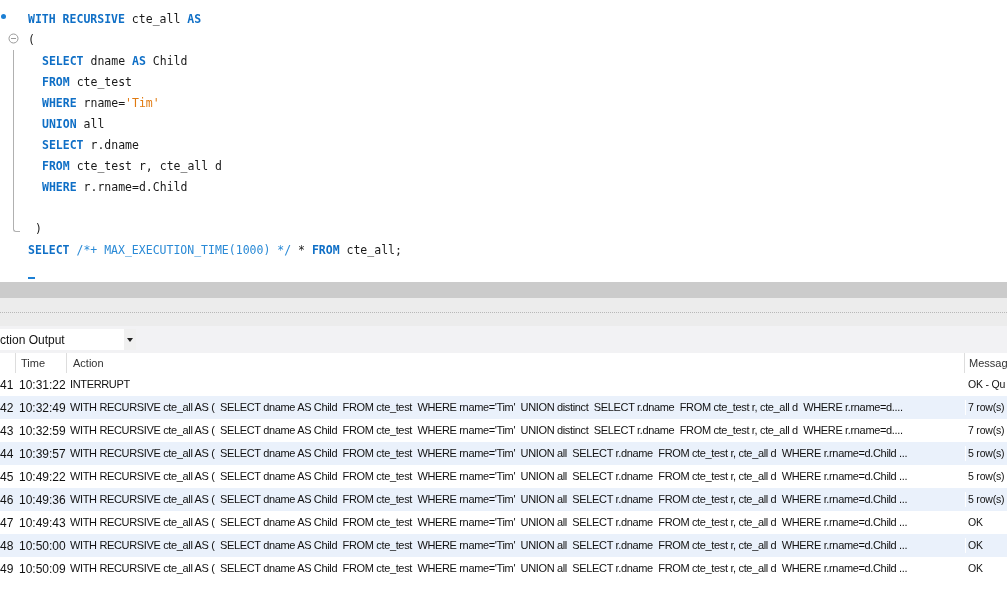 The height and width of the screenshot is (592, 1007). Describe the element at coordinates (100, 385) in the screenshot. I see `table-cell-text: INTERRUPT` at that location.